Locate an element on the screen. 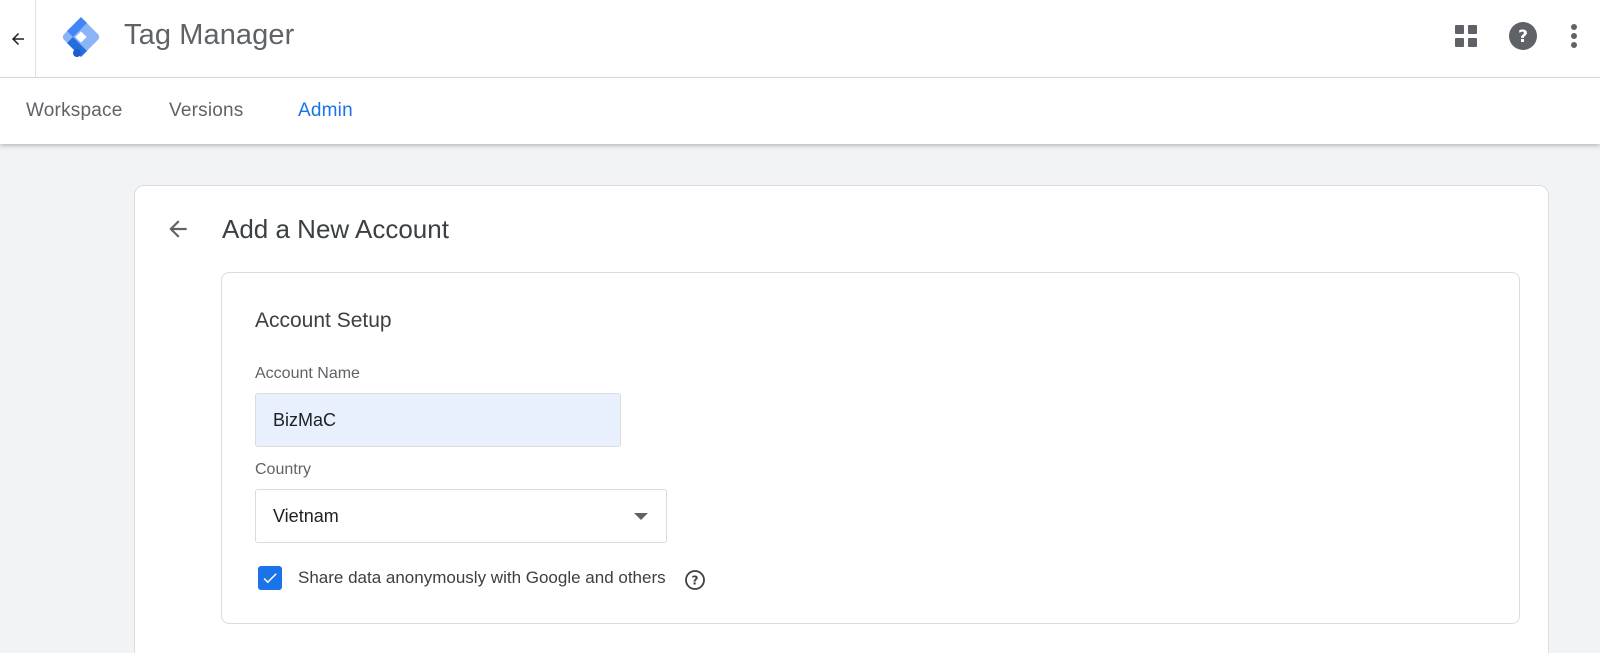  app-title: Tag Manager is located at coordinates (209, 35).